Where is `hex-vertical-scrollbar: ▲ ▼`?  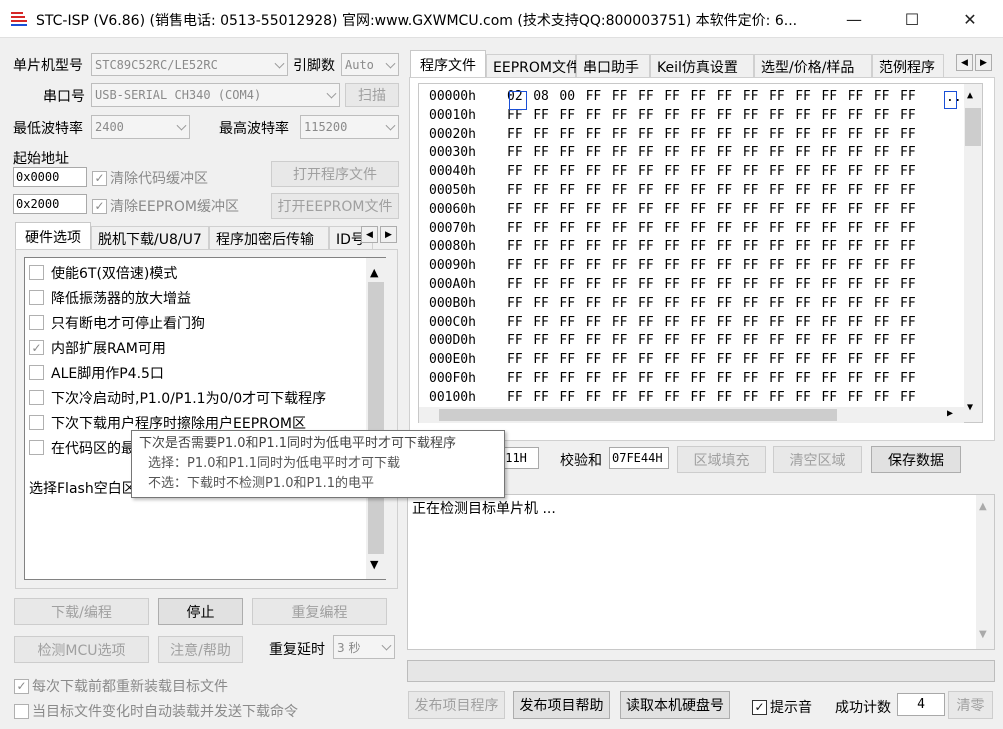
hex-vertical-scrollbar: ▲ ▼ is located at coordinates (973, 253).